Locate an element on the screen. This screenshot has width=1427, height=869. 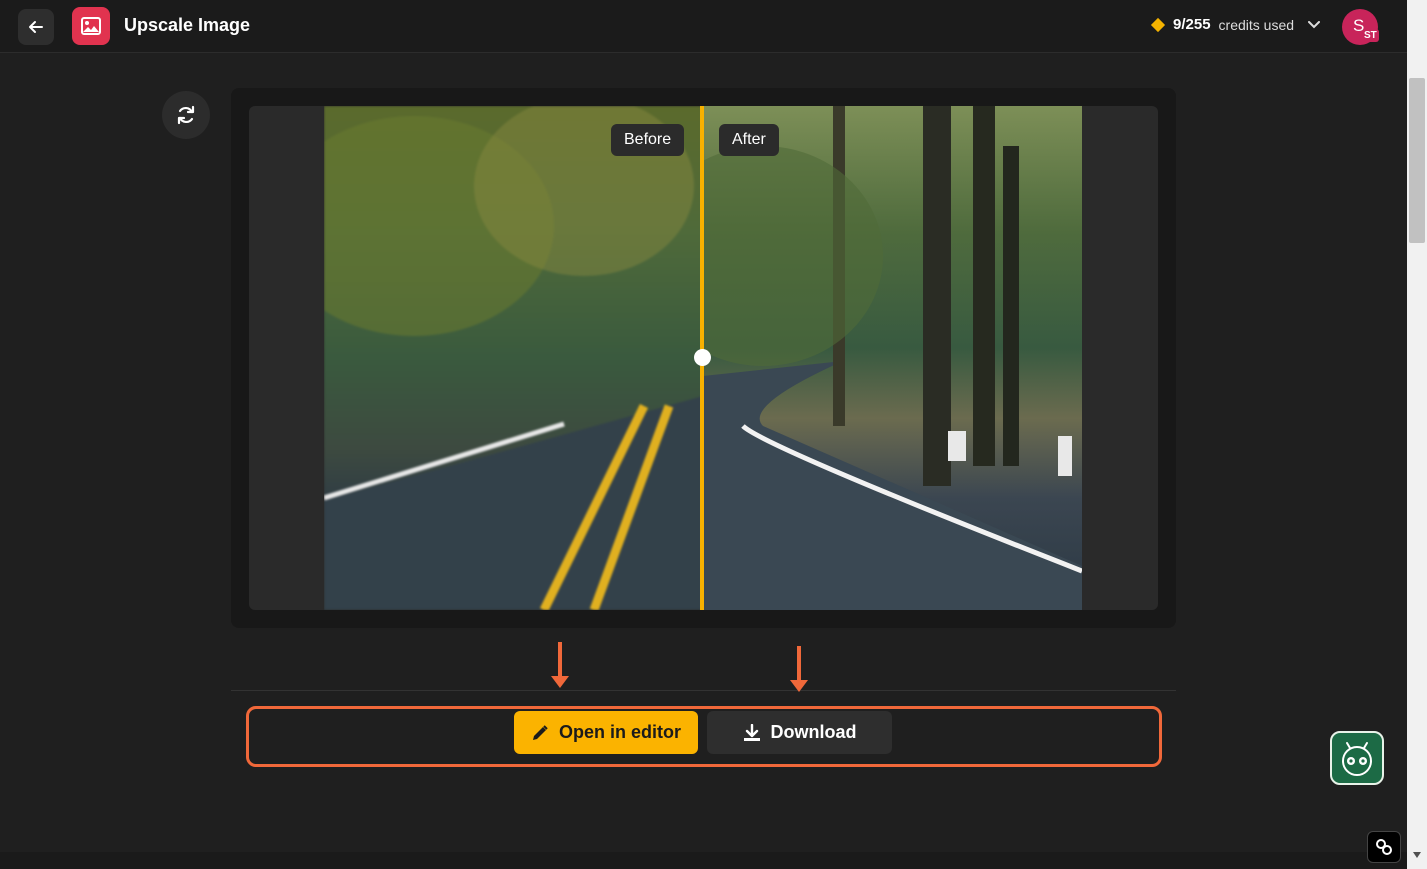
after-label: After is located at coordinates (749, 140).